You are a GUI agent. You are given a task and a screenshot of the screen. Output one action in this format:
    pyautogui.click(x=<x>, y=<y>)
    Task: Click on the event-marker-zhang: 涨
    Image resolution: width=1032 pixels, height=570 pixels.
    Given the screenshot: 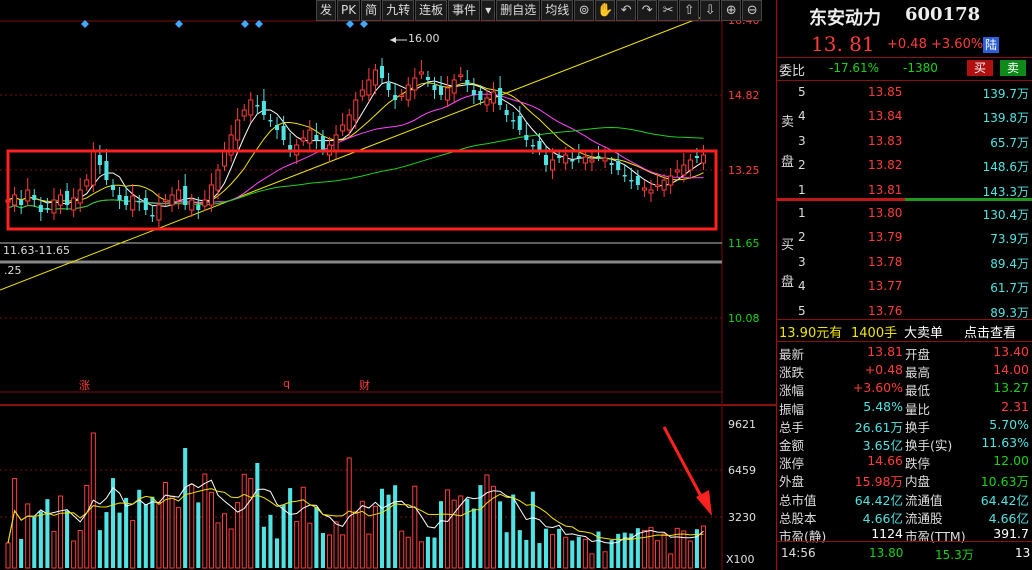 What is the action you would take?
    pyautogui.click(x=84, y=385)
    